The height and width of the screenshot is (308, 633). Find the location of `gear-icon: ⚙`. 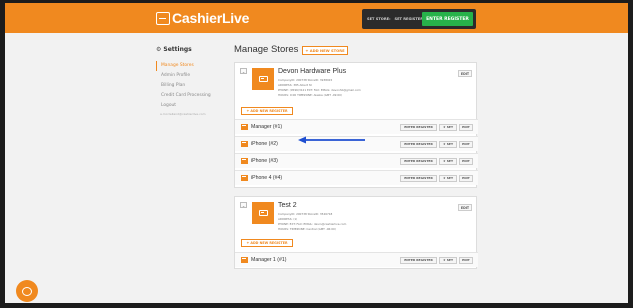

gear-icon: ⚙ is located at coordinates (159, 49).